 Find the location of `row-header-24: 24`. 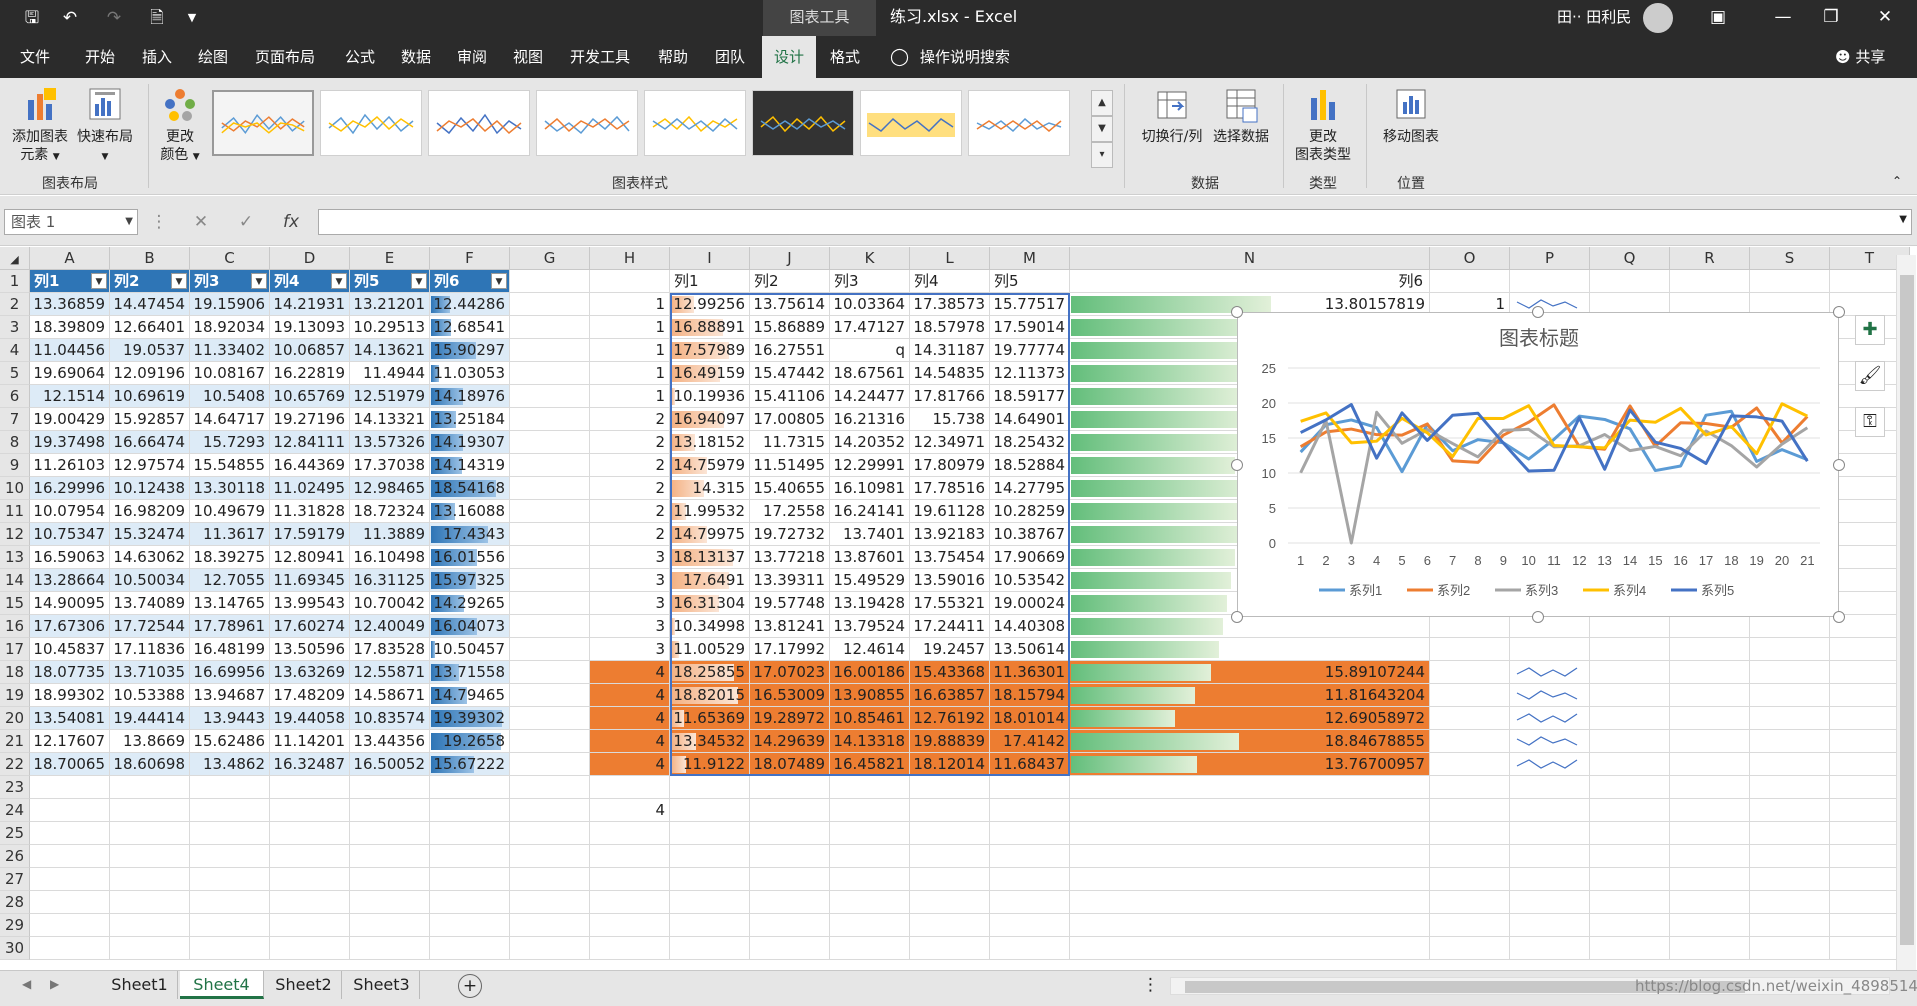

row-header-24: 24 is located at coordinates (15, 810).